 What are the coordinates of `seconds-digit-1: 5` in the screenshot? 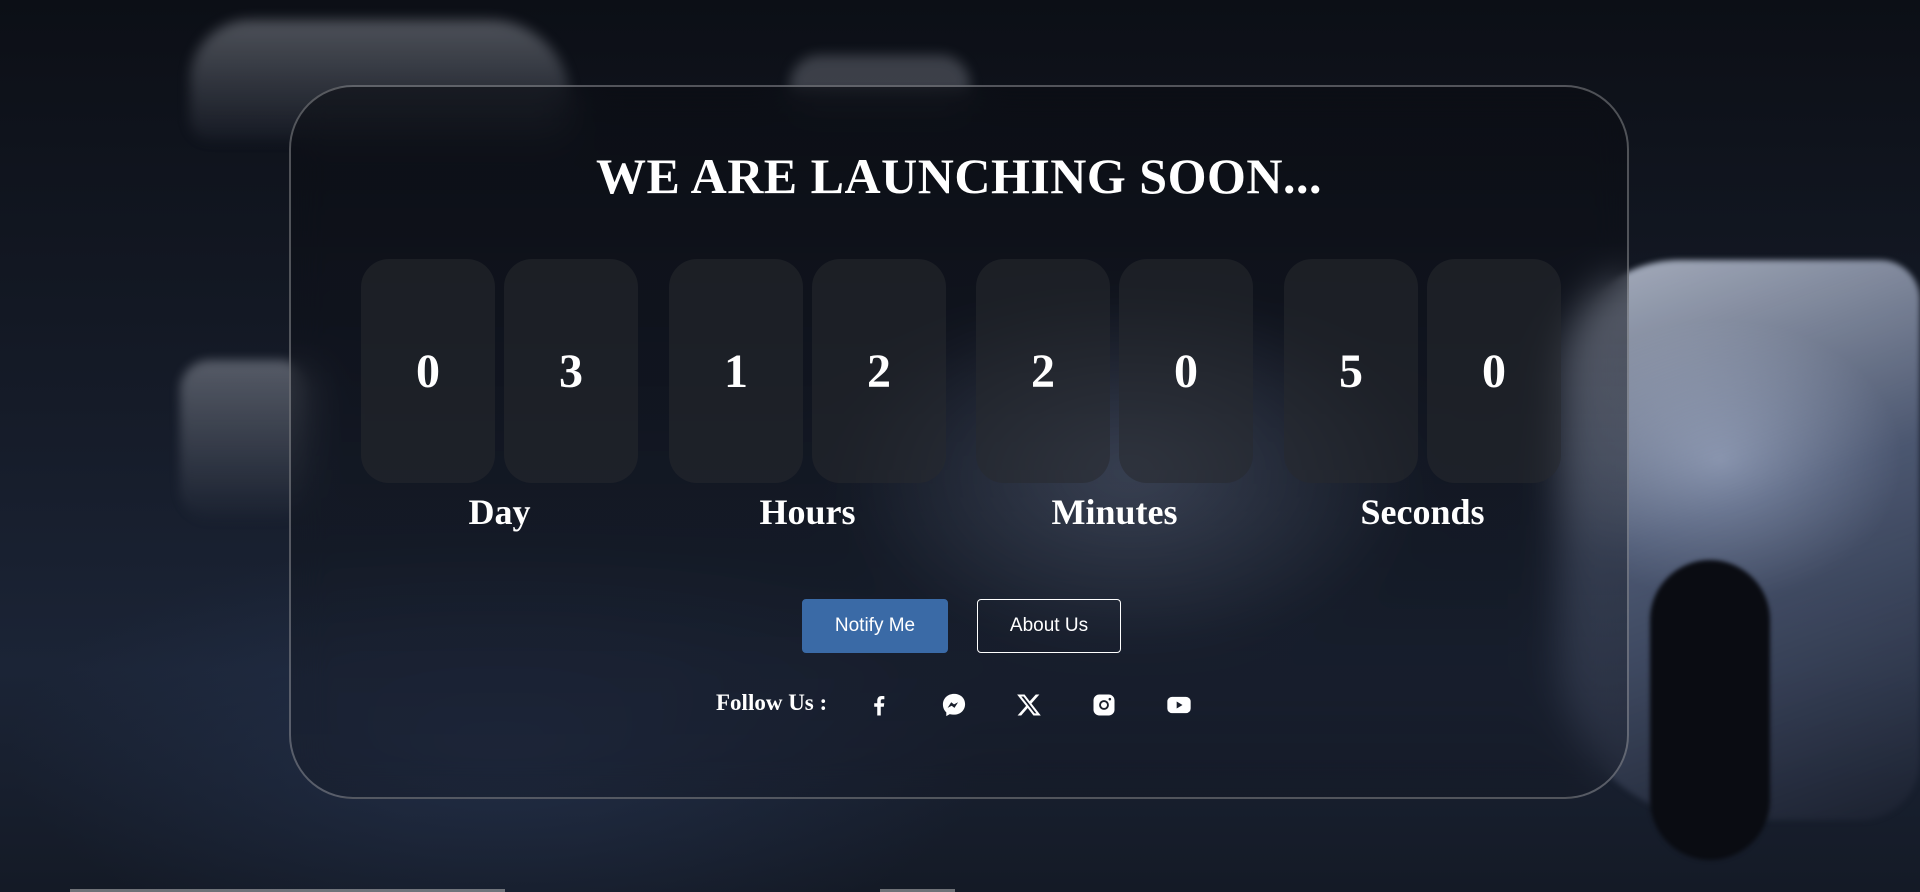 It's located at (1351, 371).